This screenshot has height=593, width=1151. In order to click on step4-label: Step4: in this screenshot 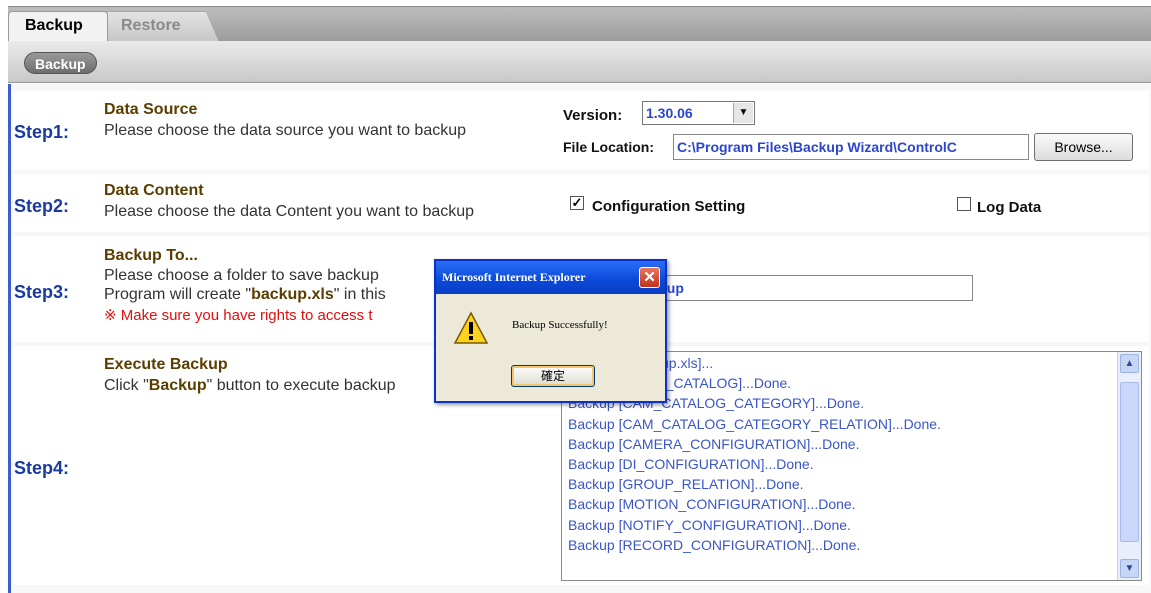, I will do `click(42, 468)`.